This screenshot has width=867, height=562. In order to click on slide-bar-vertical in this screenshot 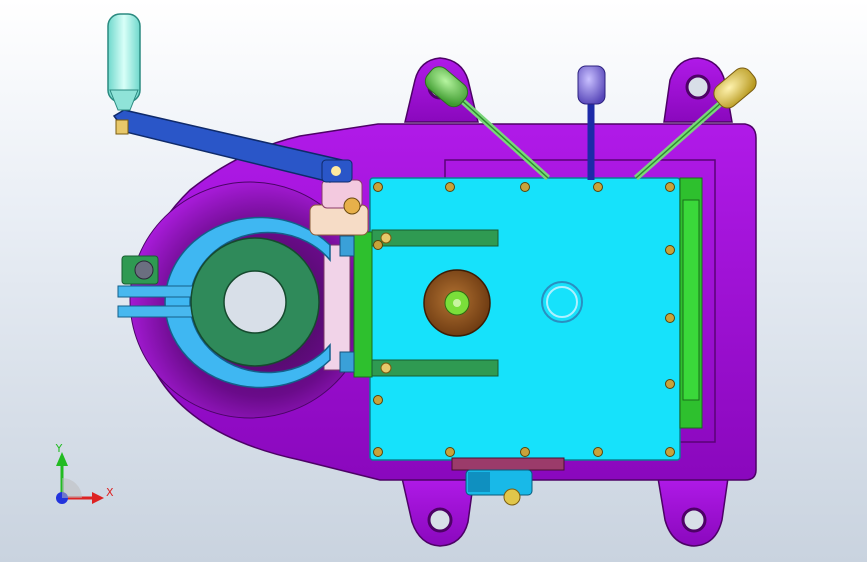, I will do `click(363, 304)`.